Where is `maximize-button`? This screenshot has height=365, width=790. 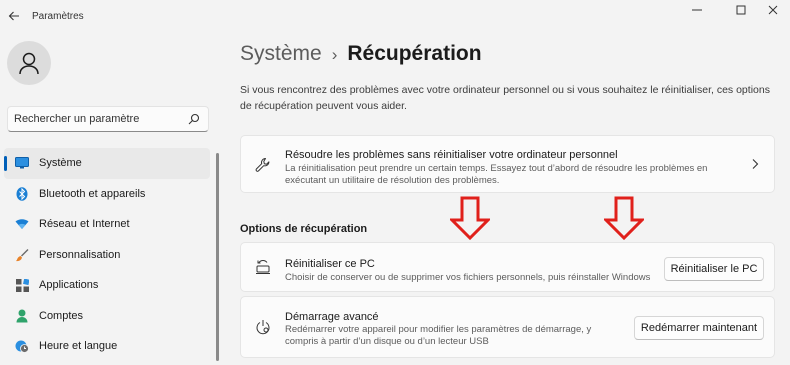 maximize-button is located at coordinates (741, 10).